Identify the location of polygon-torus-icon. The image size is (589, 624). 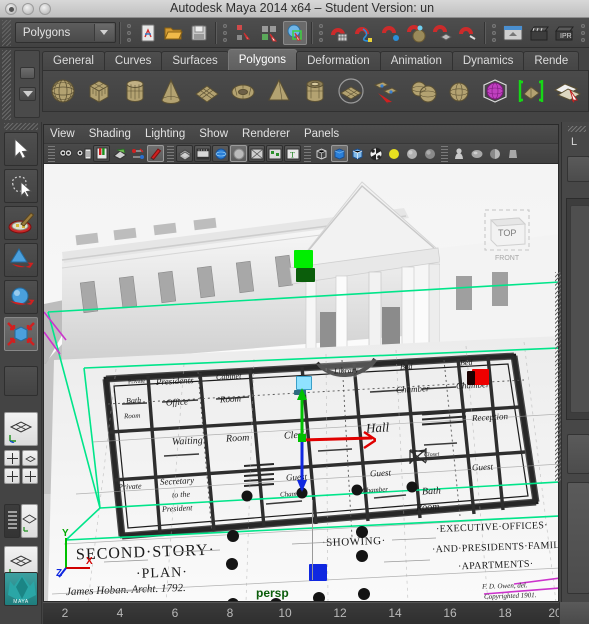
(243, 91).